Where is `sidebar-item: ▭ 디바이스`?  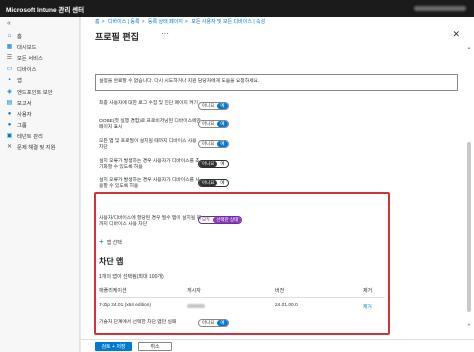
sidebar-item: ▭ 디바이스 is located at coordinates (39, 69).